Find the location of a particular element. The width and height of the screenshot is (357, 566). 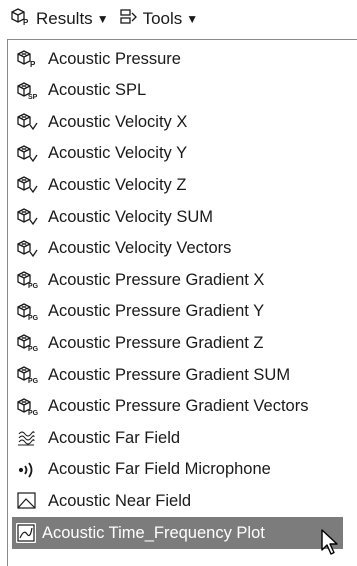

results-label: Results is located at coordinates (64, 18).